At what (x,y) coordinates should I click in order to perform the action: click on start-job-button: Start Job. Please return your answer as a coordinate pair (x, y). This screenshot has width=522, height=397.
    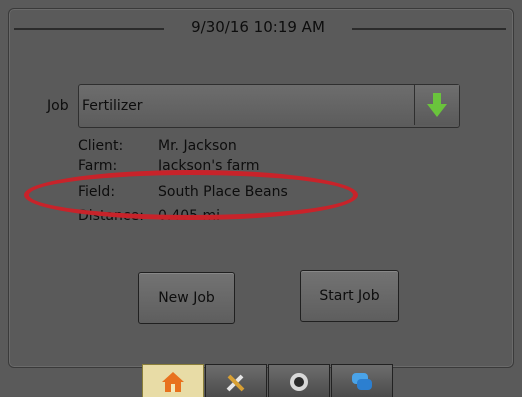
    Looking at the image, I should click on (349, 296).